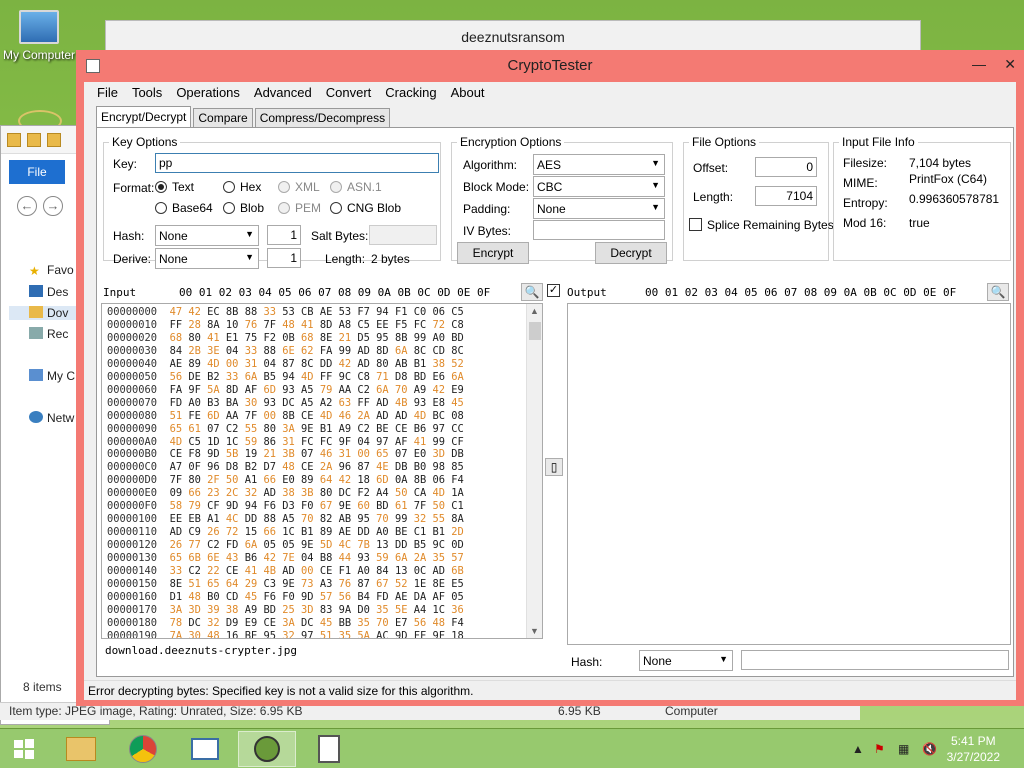 This screenshot has width=1024, height=768. I want to click on scroll-down-icon: ▼, so click(534, 631).